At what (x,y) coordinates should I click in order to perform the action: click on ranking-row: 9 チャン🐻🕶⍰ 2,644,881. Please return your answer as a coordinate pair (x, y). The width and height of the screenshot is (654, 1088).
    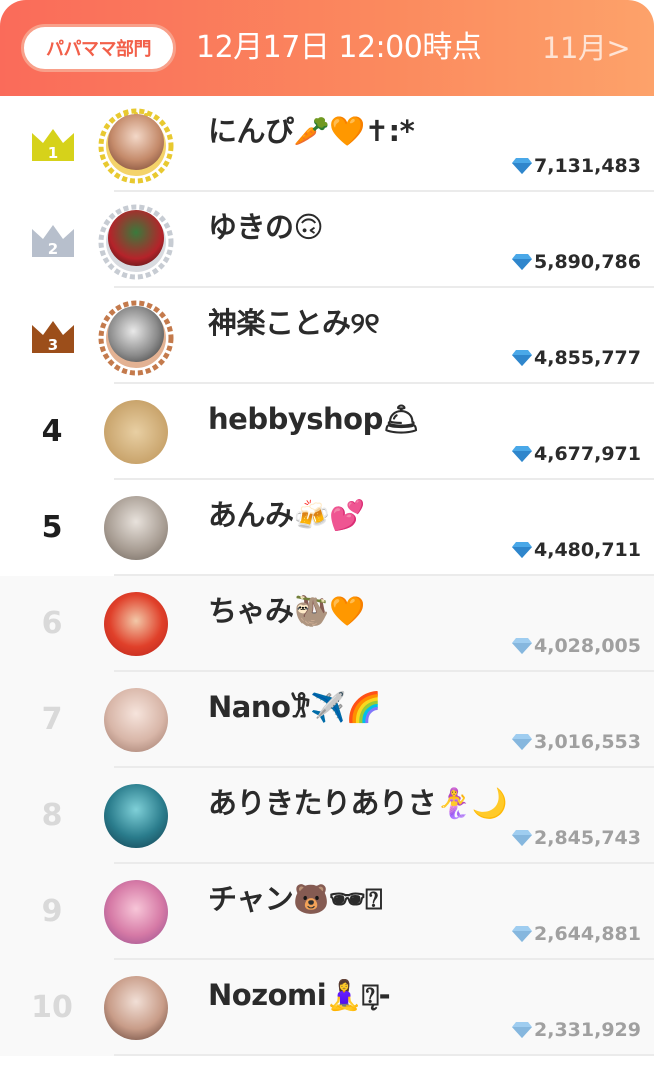
    Looking at the image, I should click on (327, 912).